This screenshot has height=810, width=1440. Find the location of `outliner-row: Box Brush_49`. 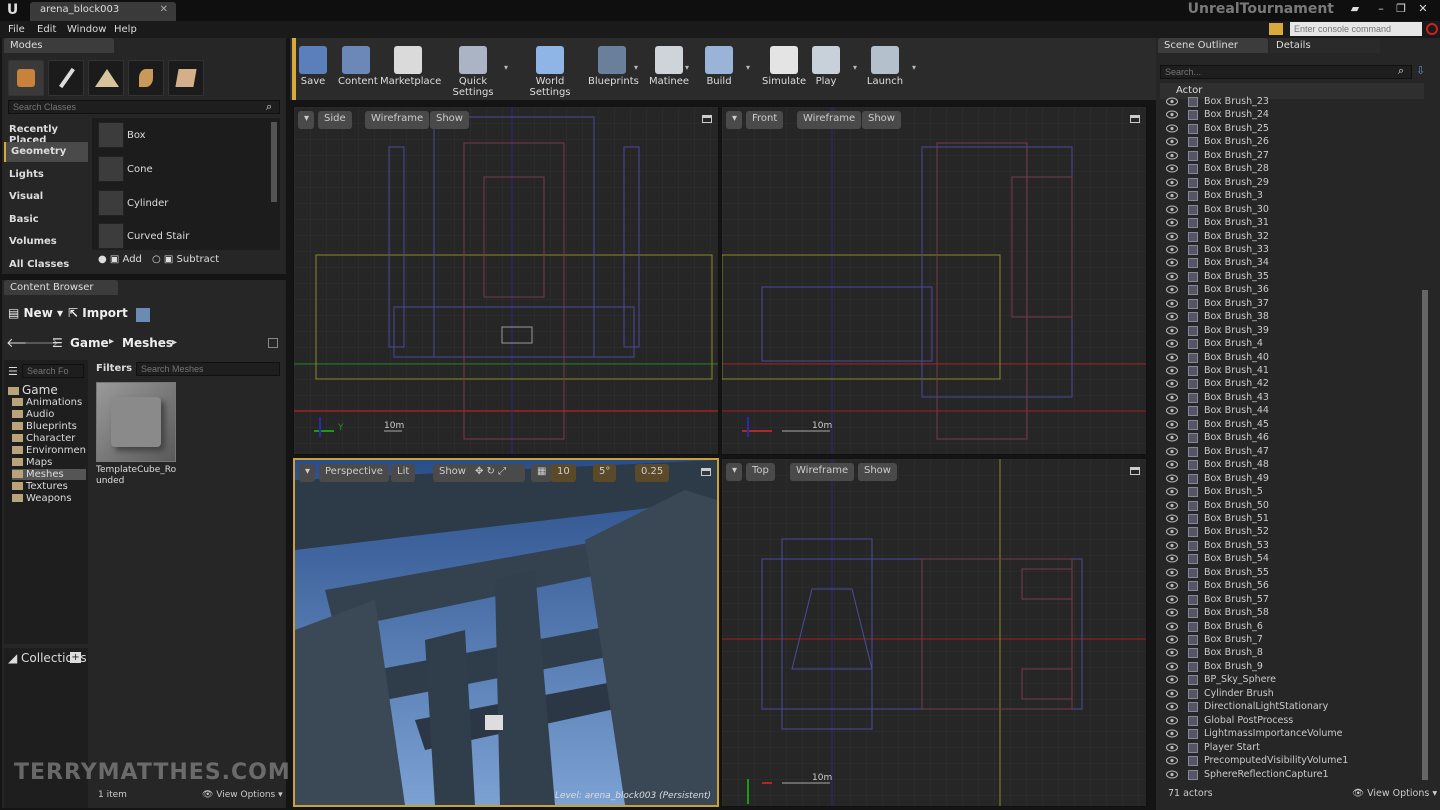

outliner-row: Box Brush_49 is located at coordinates (1293, 480).